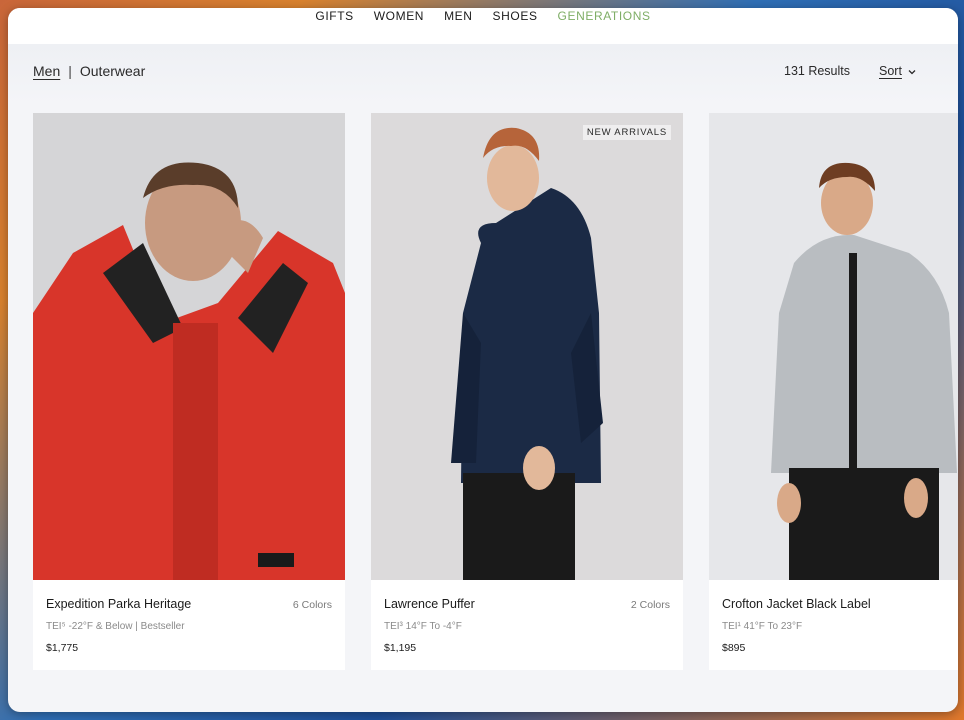 This screenshot has height=720, width=964. I want to click on product-name: Expedition Parka Heritage, so click(118, 604).